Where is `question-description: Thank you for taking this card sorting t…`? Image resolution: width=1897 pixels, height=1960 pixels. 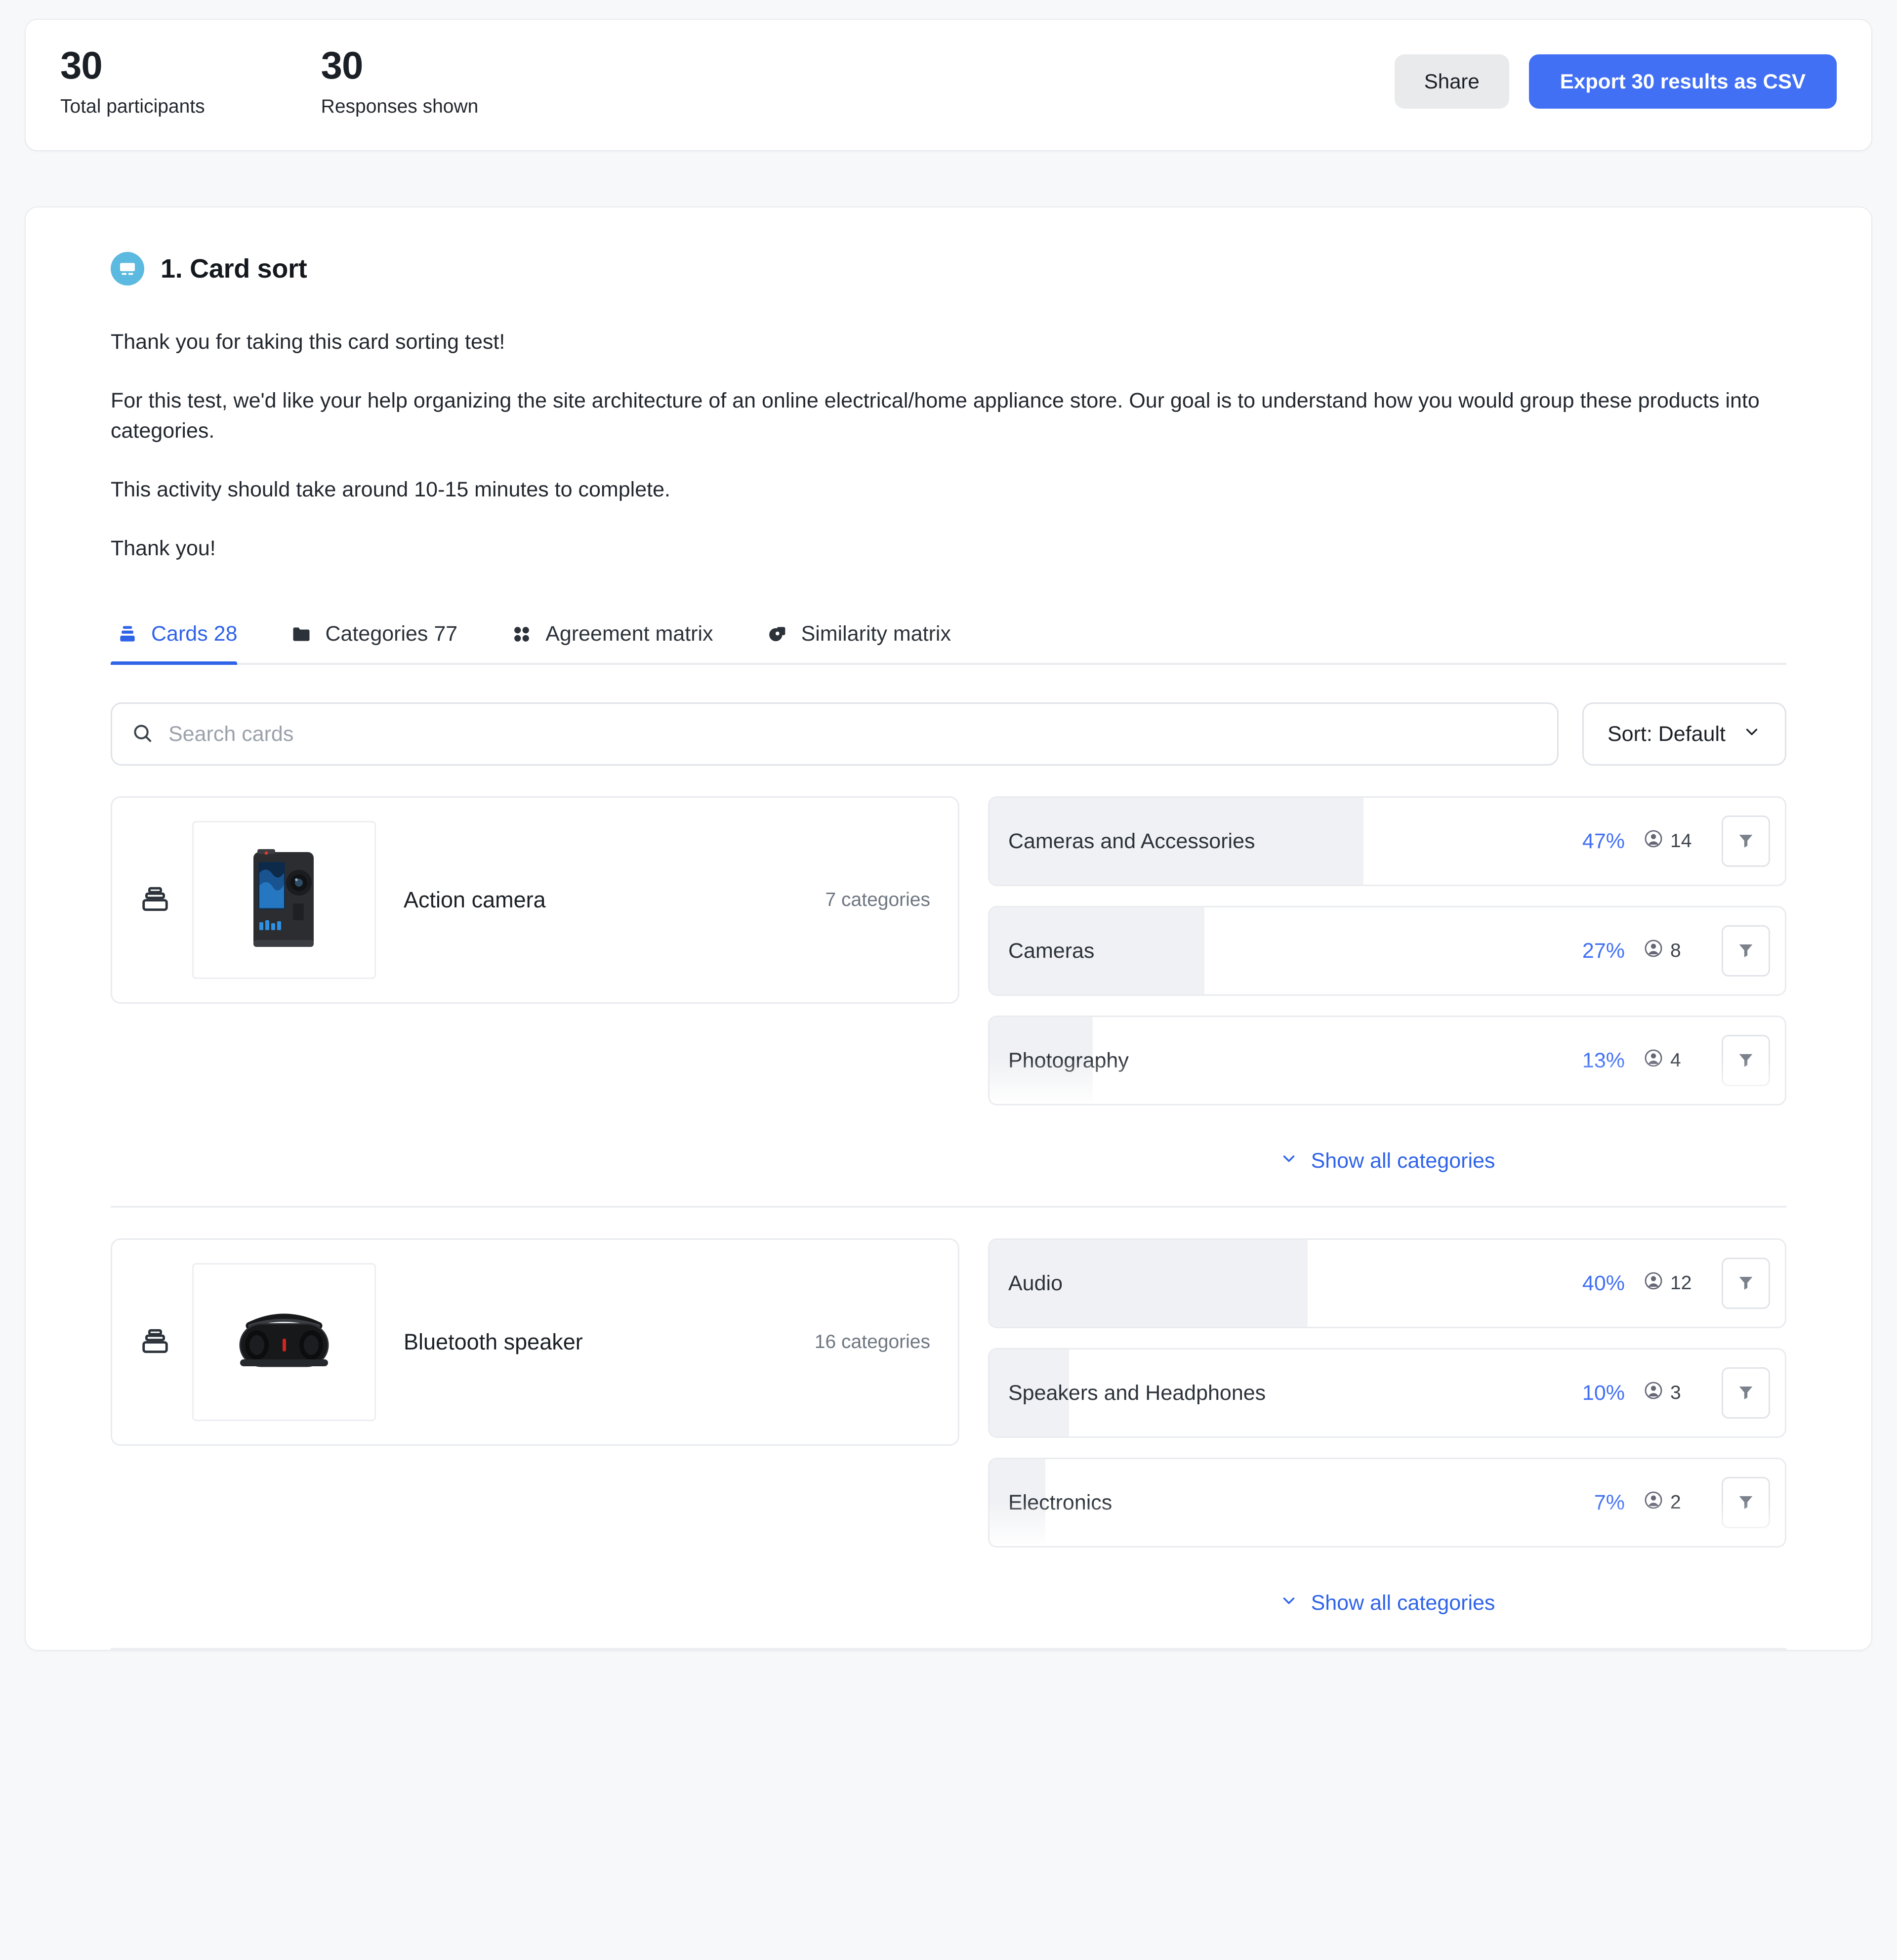
question-description: Thank you for taking this card sorting t… is located at coordinates (948, 445).